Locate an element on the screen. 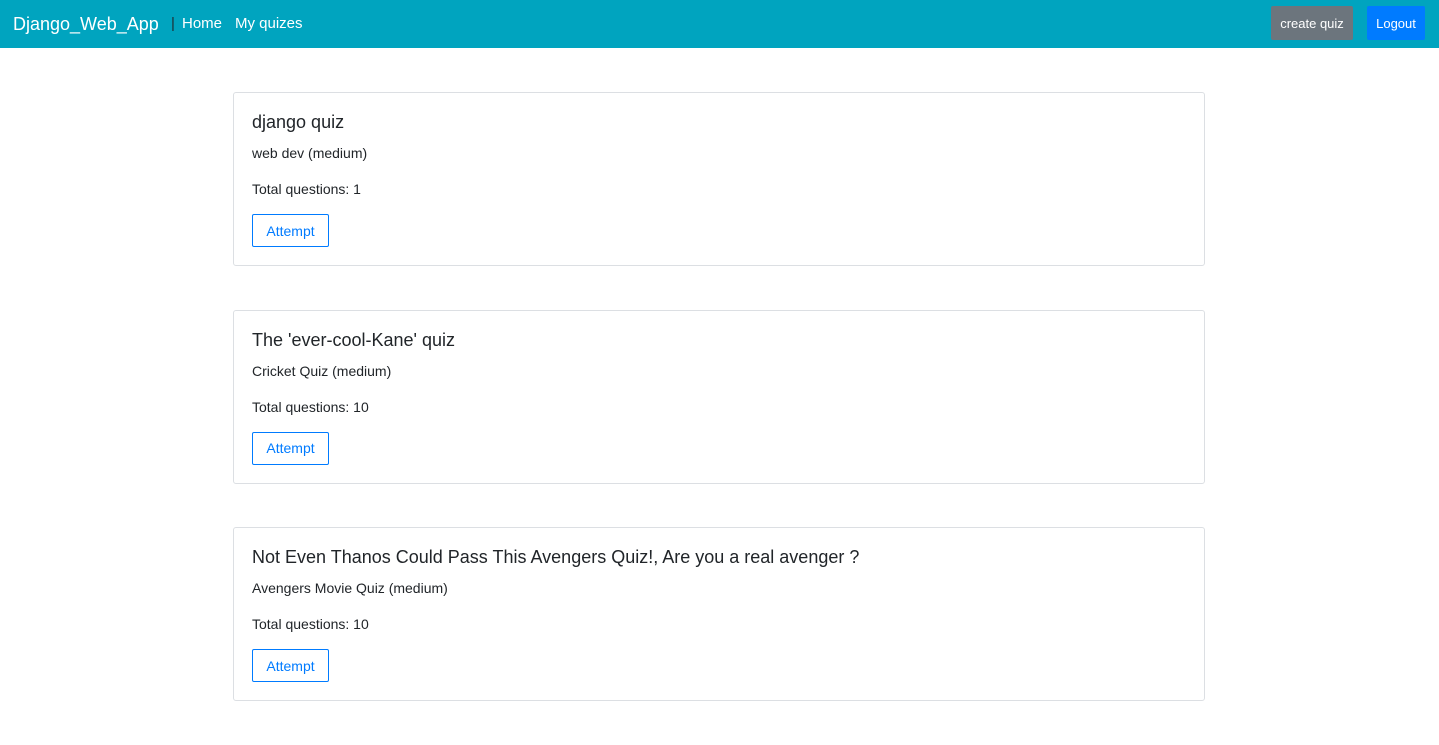 This screenshot has width=1439, height=745. quiz-category: Cricket Quiz (medium) is located at coordinates (322, 370).